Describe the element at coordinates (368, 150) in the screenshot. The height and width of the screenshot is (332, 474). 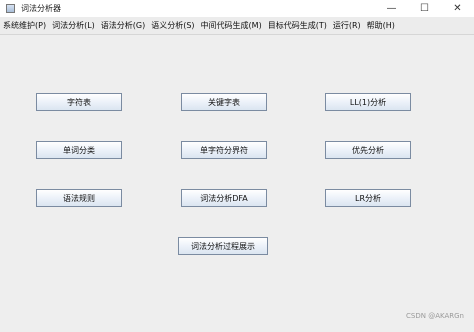
I see `precedence-analysis-button: 优先分析` at that location.